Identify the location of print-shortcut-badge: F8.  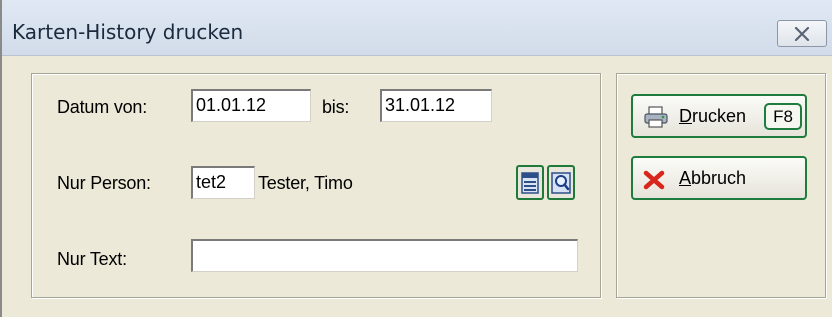
(783, 116).